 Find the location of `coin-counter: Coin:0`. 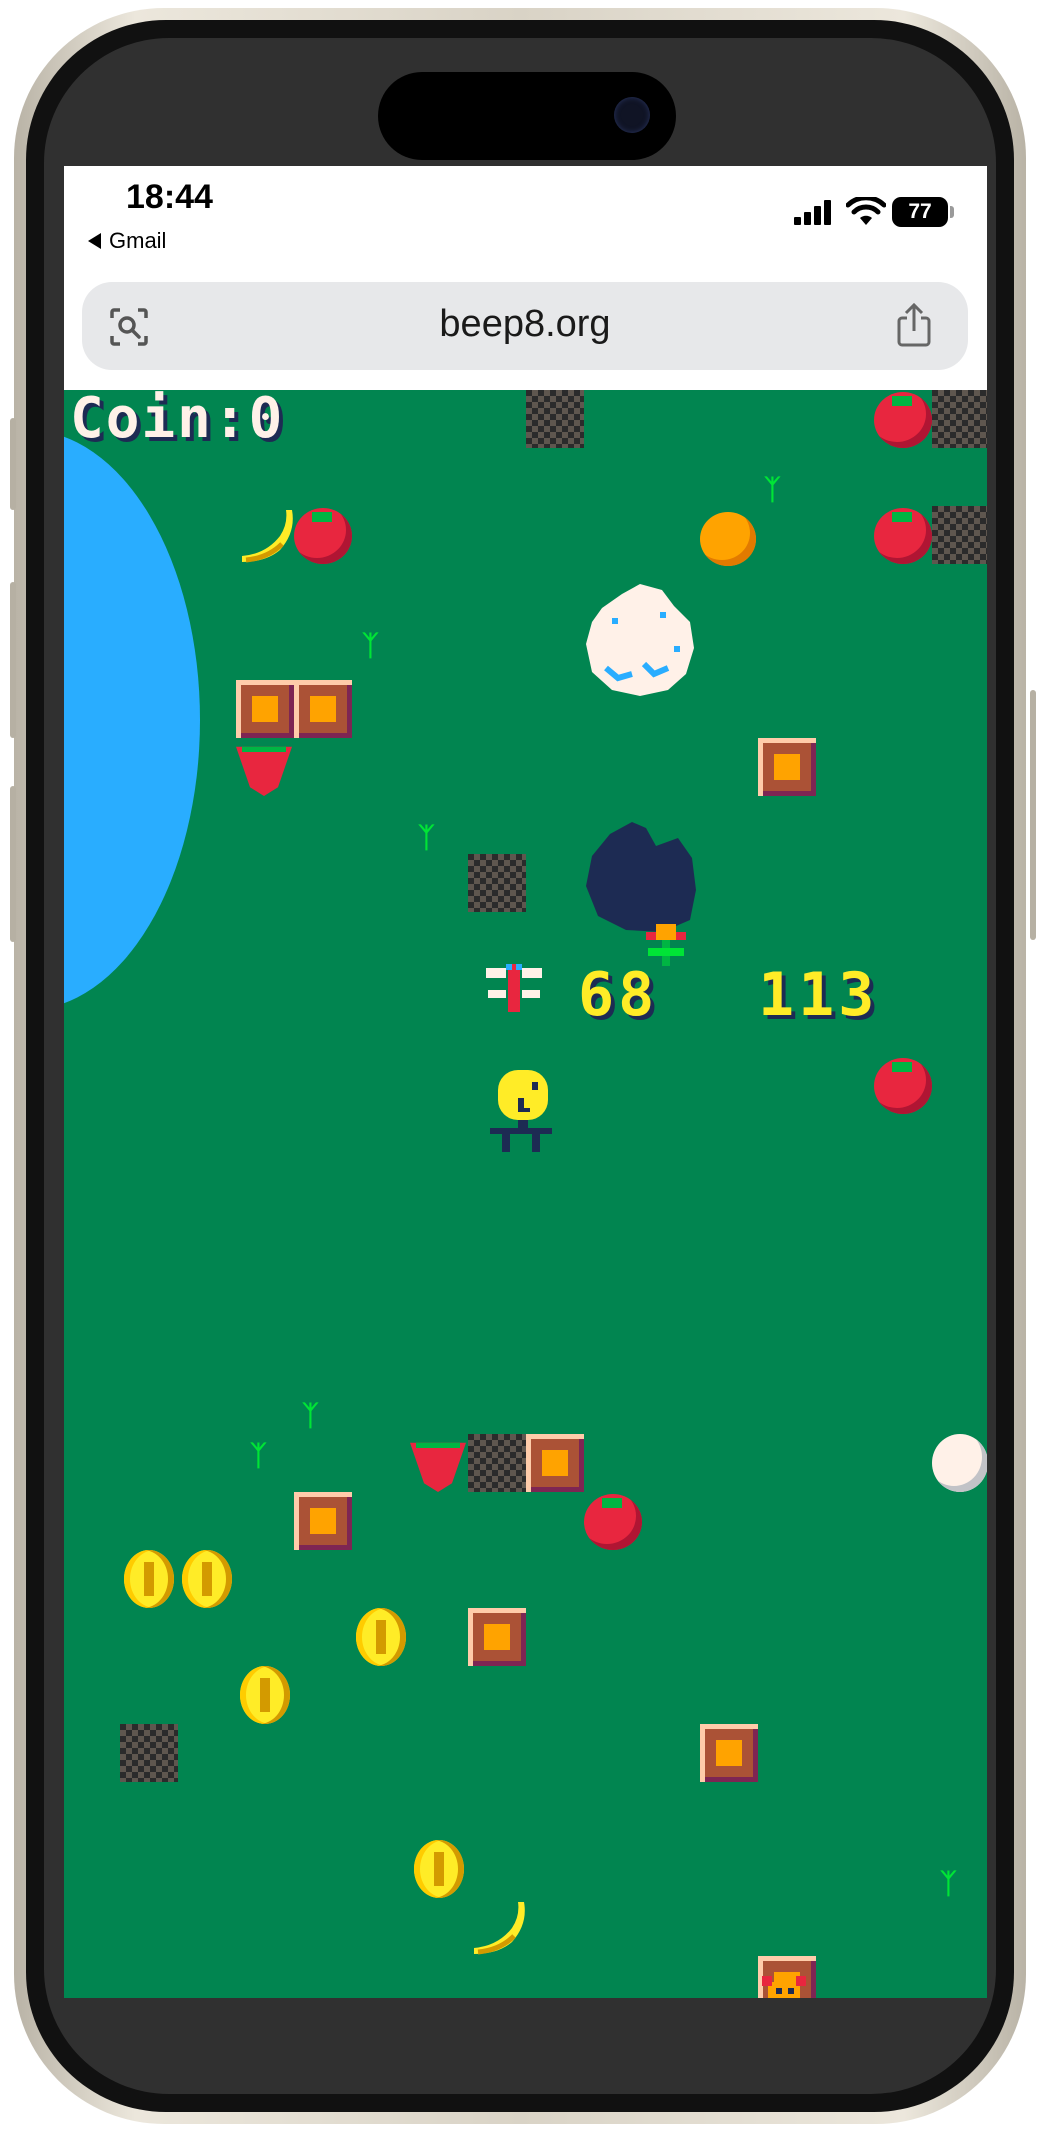

coin-counter: Coin:0 is located at coordinates (177, 420).